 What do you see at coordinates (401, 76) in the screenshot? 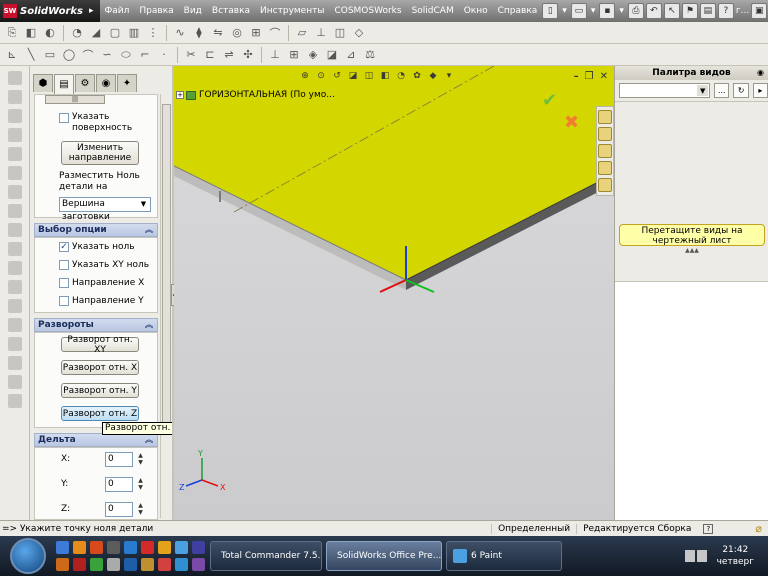
I see `hide-show-icon: ◔` at bounding box center [401, 76].